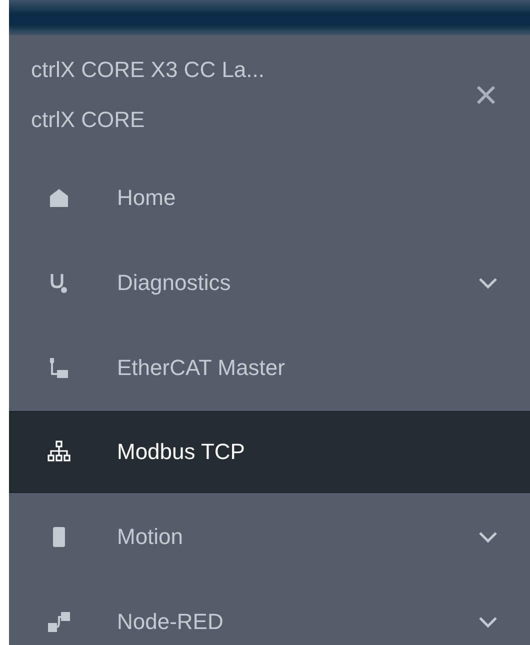 This screenshot has width=530, height=645. What do you see at coordinates (59, 368) in the screenshot?
I see `hierarchy-icon` at bounding box center [59, 368].